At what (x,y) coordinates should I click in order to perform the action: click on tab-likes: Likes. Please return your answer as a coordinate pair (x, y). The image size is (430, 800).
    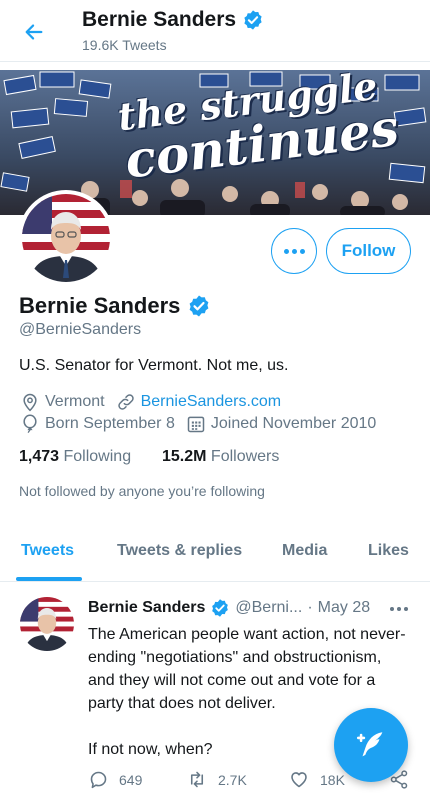
    Looking at the image, I should click on (388, 551).